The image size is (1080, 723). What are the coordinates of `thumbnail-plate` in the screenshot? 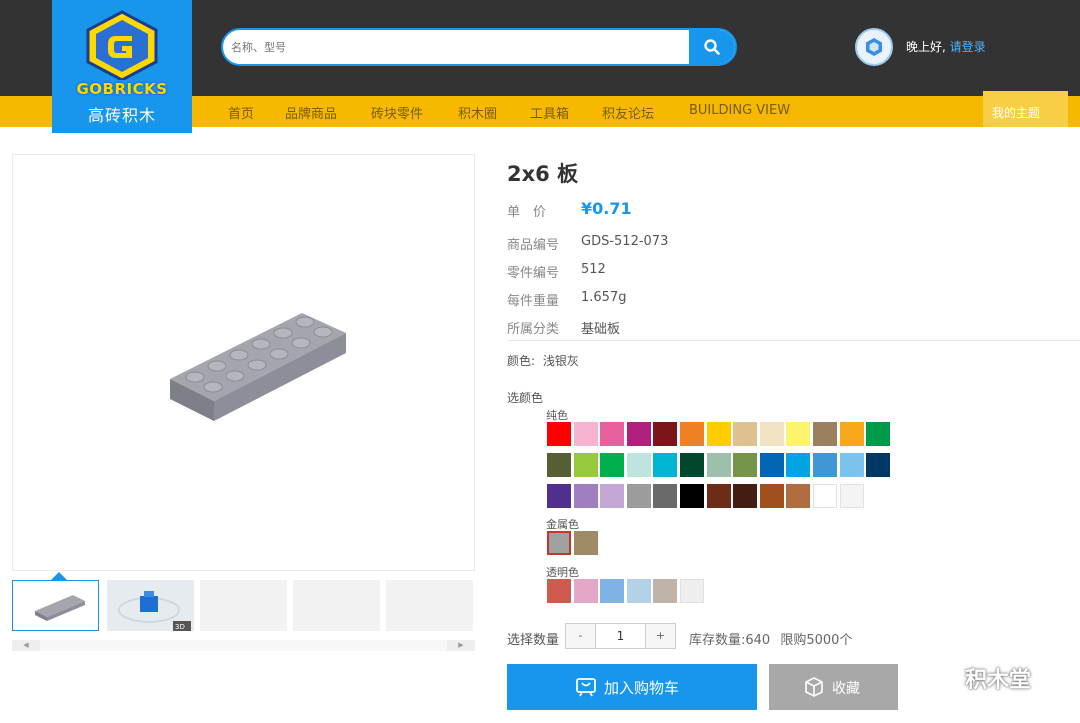 It's located at (55, 605).